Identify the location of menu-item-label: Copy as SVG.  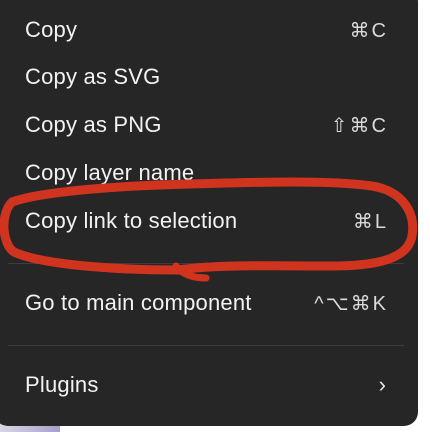
(93, 76).